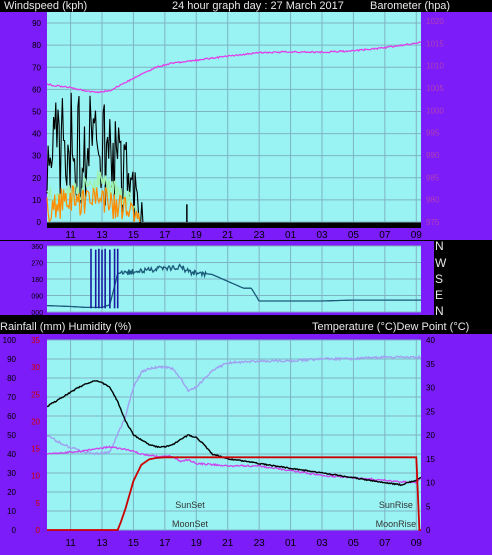 The height and width of the screenshot is (555, 492). I want to click on rain-tick-label: 5, so click(38, 503).